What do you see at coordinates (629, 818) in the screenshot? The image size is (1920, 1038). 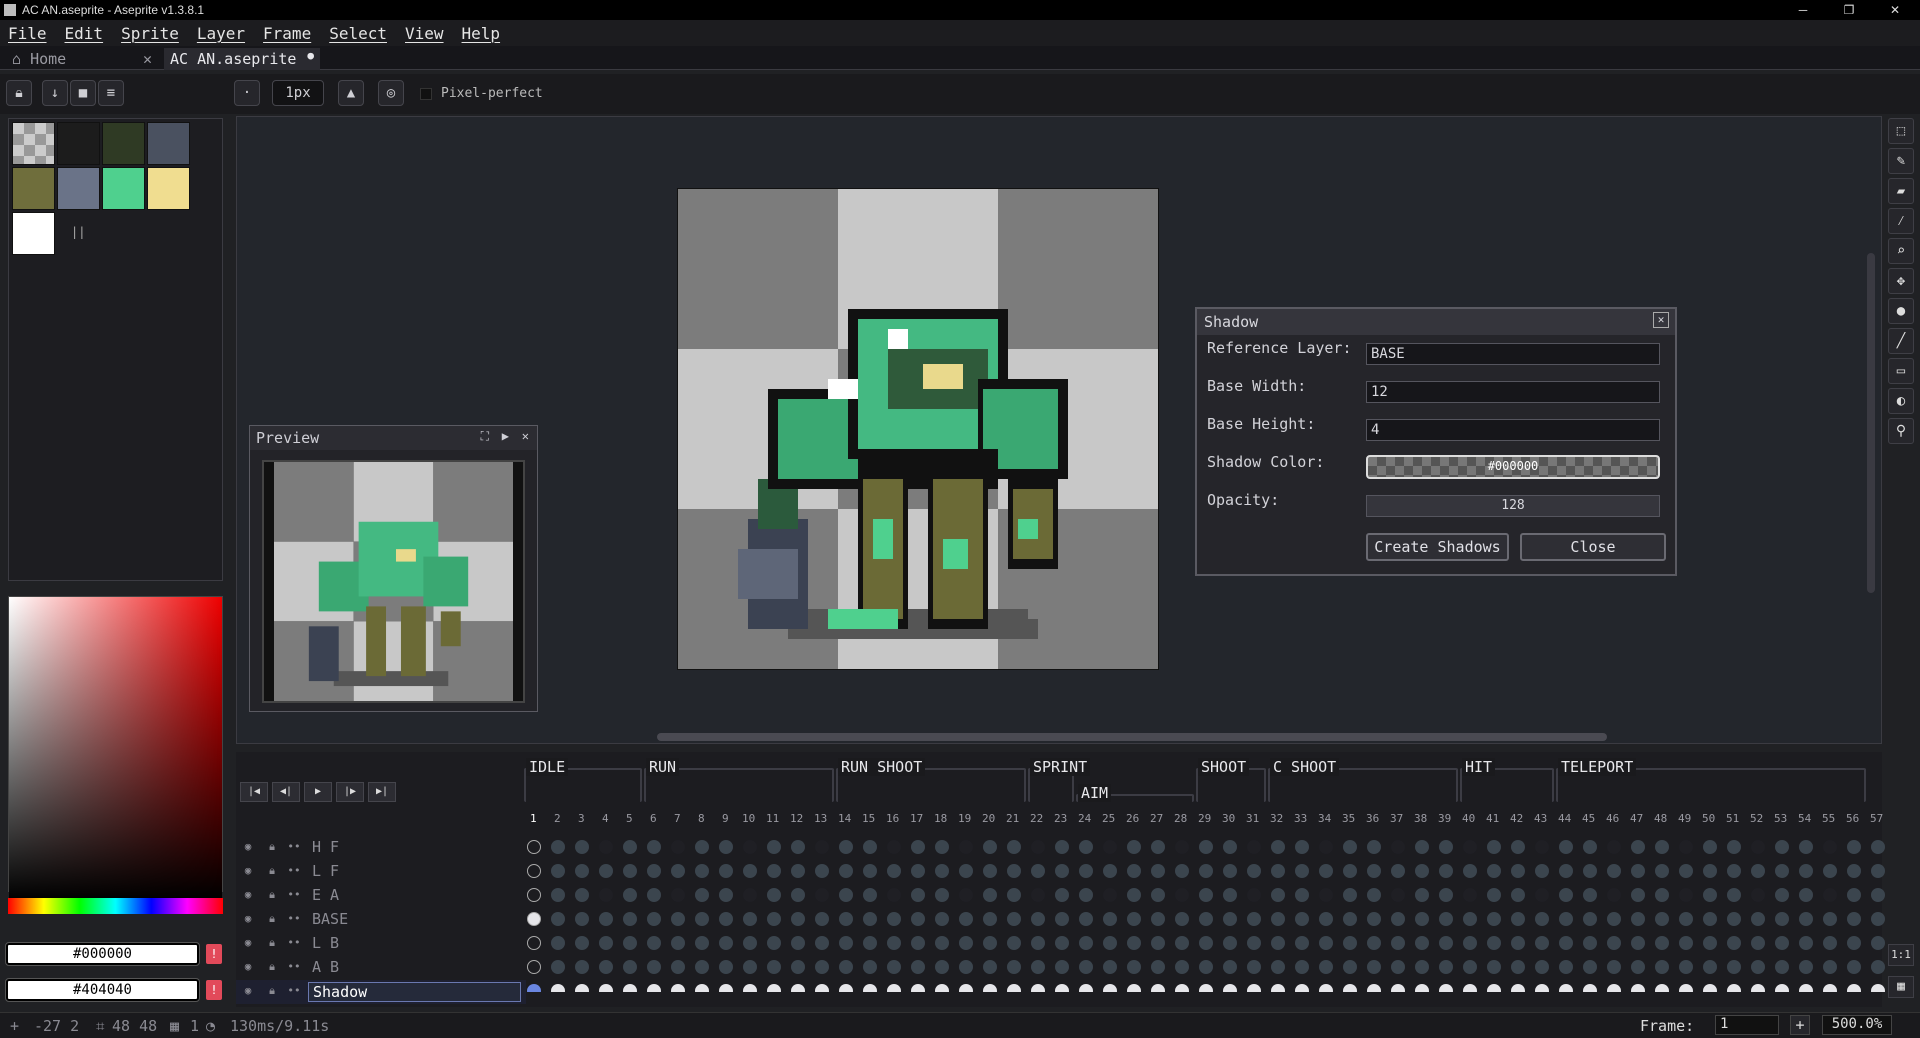 I see `frame-number: 5` at bounding box center [629, 818].